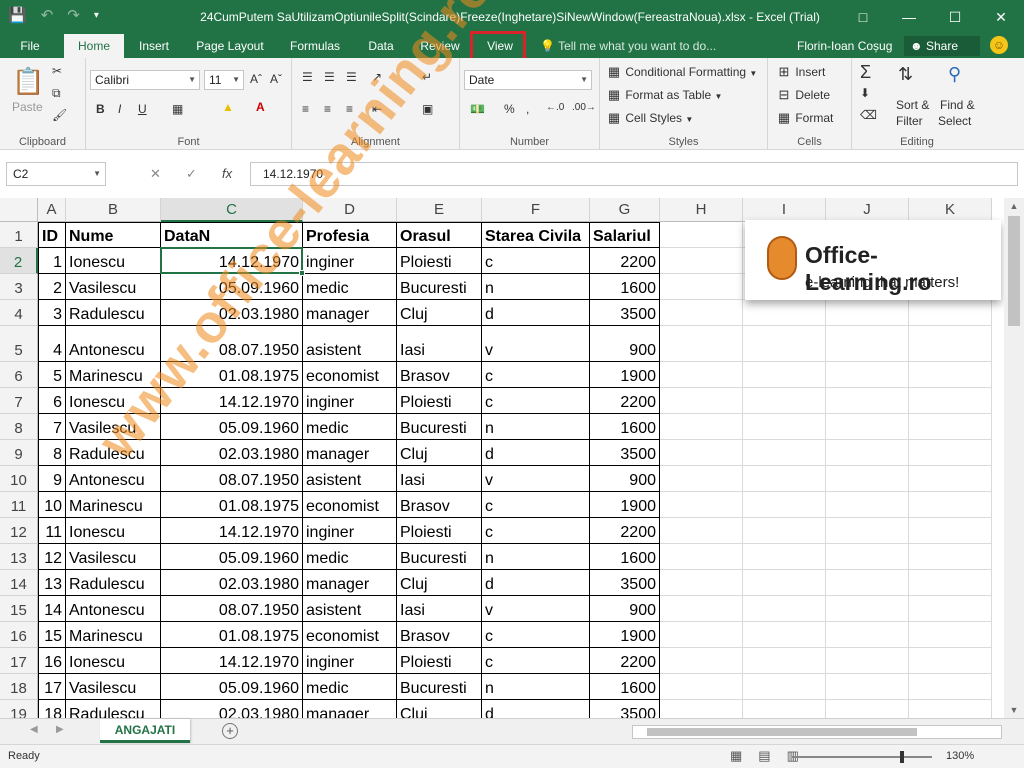 This screenshot has width=1024, height=768. Describe the element at coordinates (232, 235) in the screenshot. I see `table-header-cell: DataN` at that location.